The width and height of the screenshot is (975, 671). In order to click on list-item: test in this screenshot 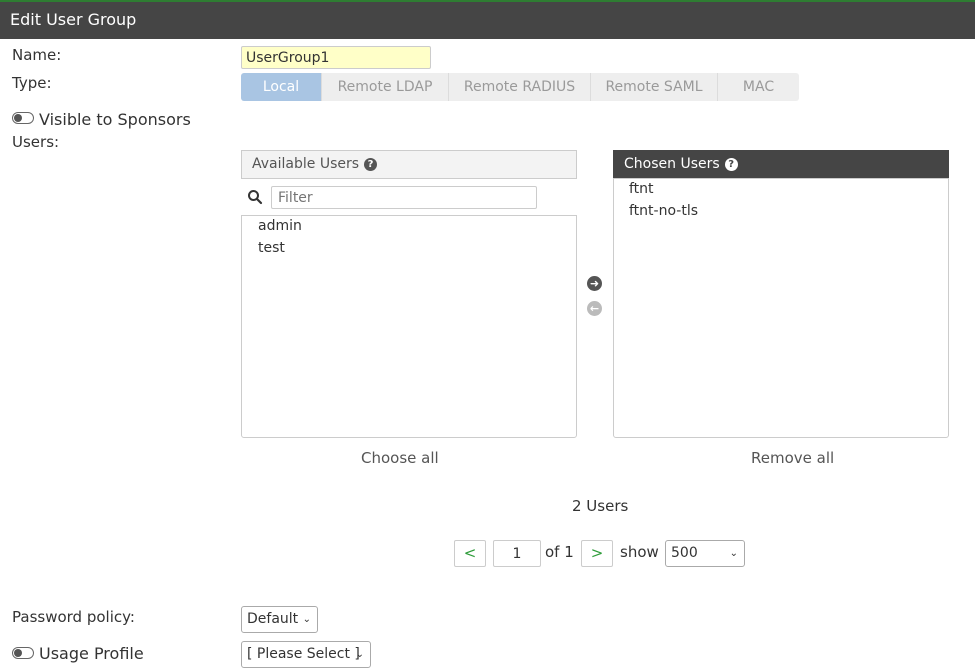, I will do `click(271, 248)`.